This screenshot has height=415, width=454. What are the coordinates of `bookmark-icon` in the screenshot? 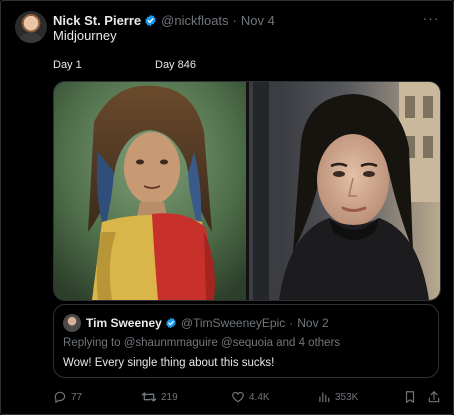 It's located at (410, 397).